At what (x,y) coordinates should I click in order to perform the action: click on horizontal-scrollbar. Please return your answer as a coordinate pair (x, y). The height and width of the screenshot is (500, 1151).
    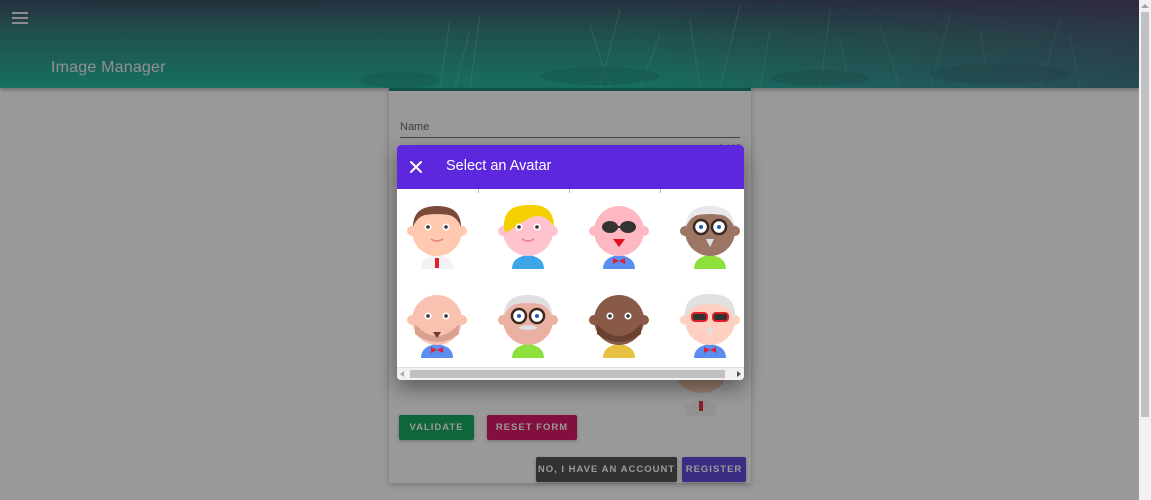
    Looking at the image, I should click on (570, 373).